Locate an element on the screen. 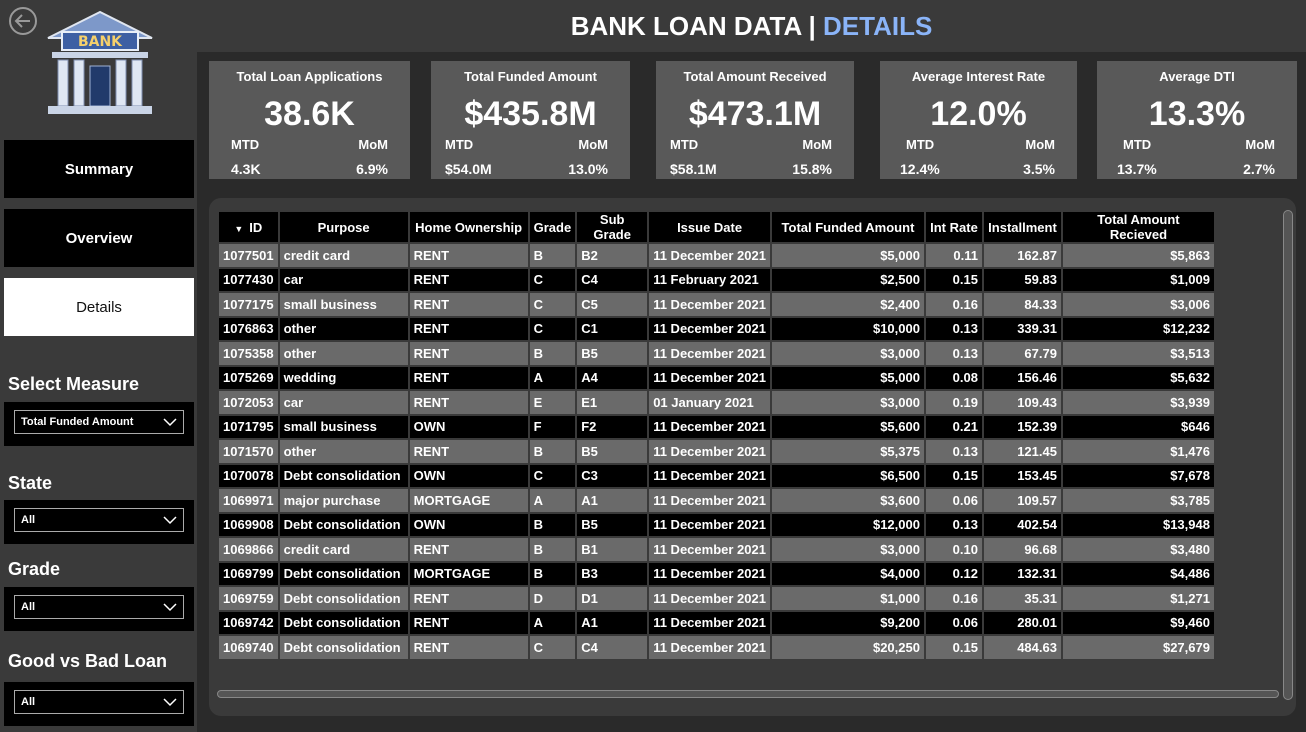 The width and height of the screenshot is (1306, 732). page-title-accent: DETAILS is located at coordinates (878, 26).